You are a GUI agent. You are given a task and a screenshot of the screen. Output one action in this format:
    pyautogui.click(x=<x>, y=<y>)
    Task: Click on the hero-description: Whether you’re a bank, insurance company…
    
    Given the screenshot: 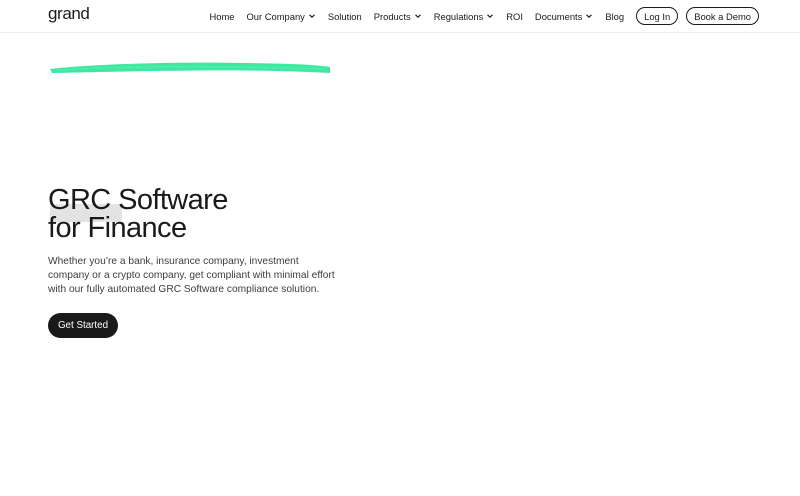 What is the action you would take?
    pyautogui.click(x=191, y=275)
    